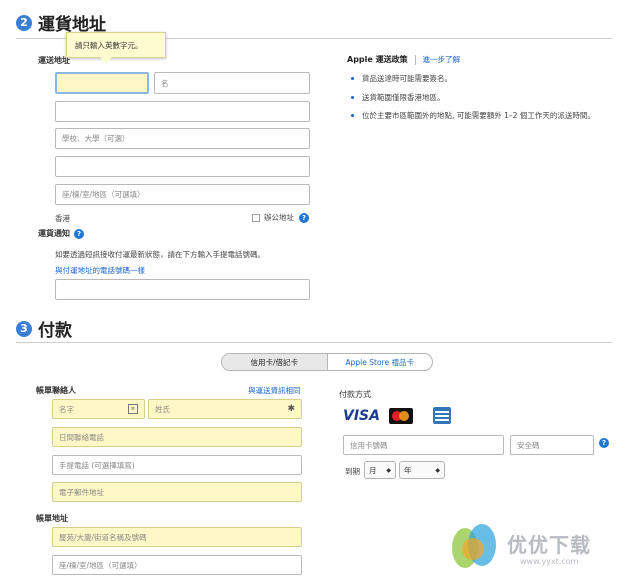  I want to click on payment-type-tabs: 信用卡/借記卡 Apple Store 禮品卡, so click(327, 362).